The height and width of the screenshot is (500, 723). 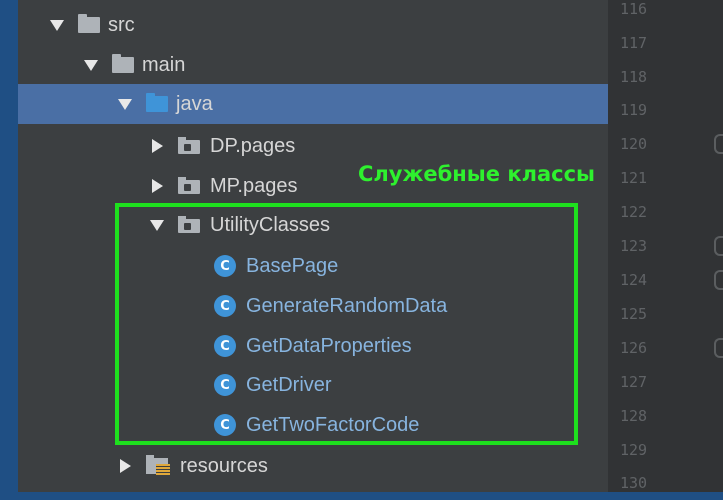 What do you see at coordinates (477, 174) in the screenshot?
I see `annotation-label: Служебные классы` at bounding box center [477, 174].